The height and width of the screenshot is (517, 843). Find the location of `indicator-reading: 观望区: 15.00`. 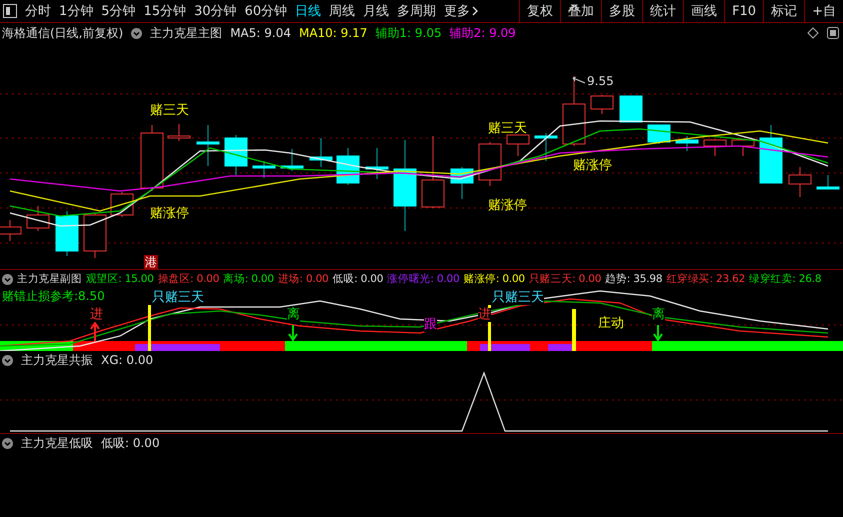

indicator-reading: 观望区: 15.00 is located at coordinates (120, 279).